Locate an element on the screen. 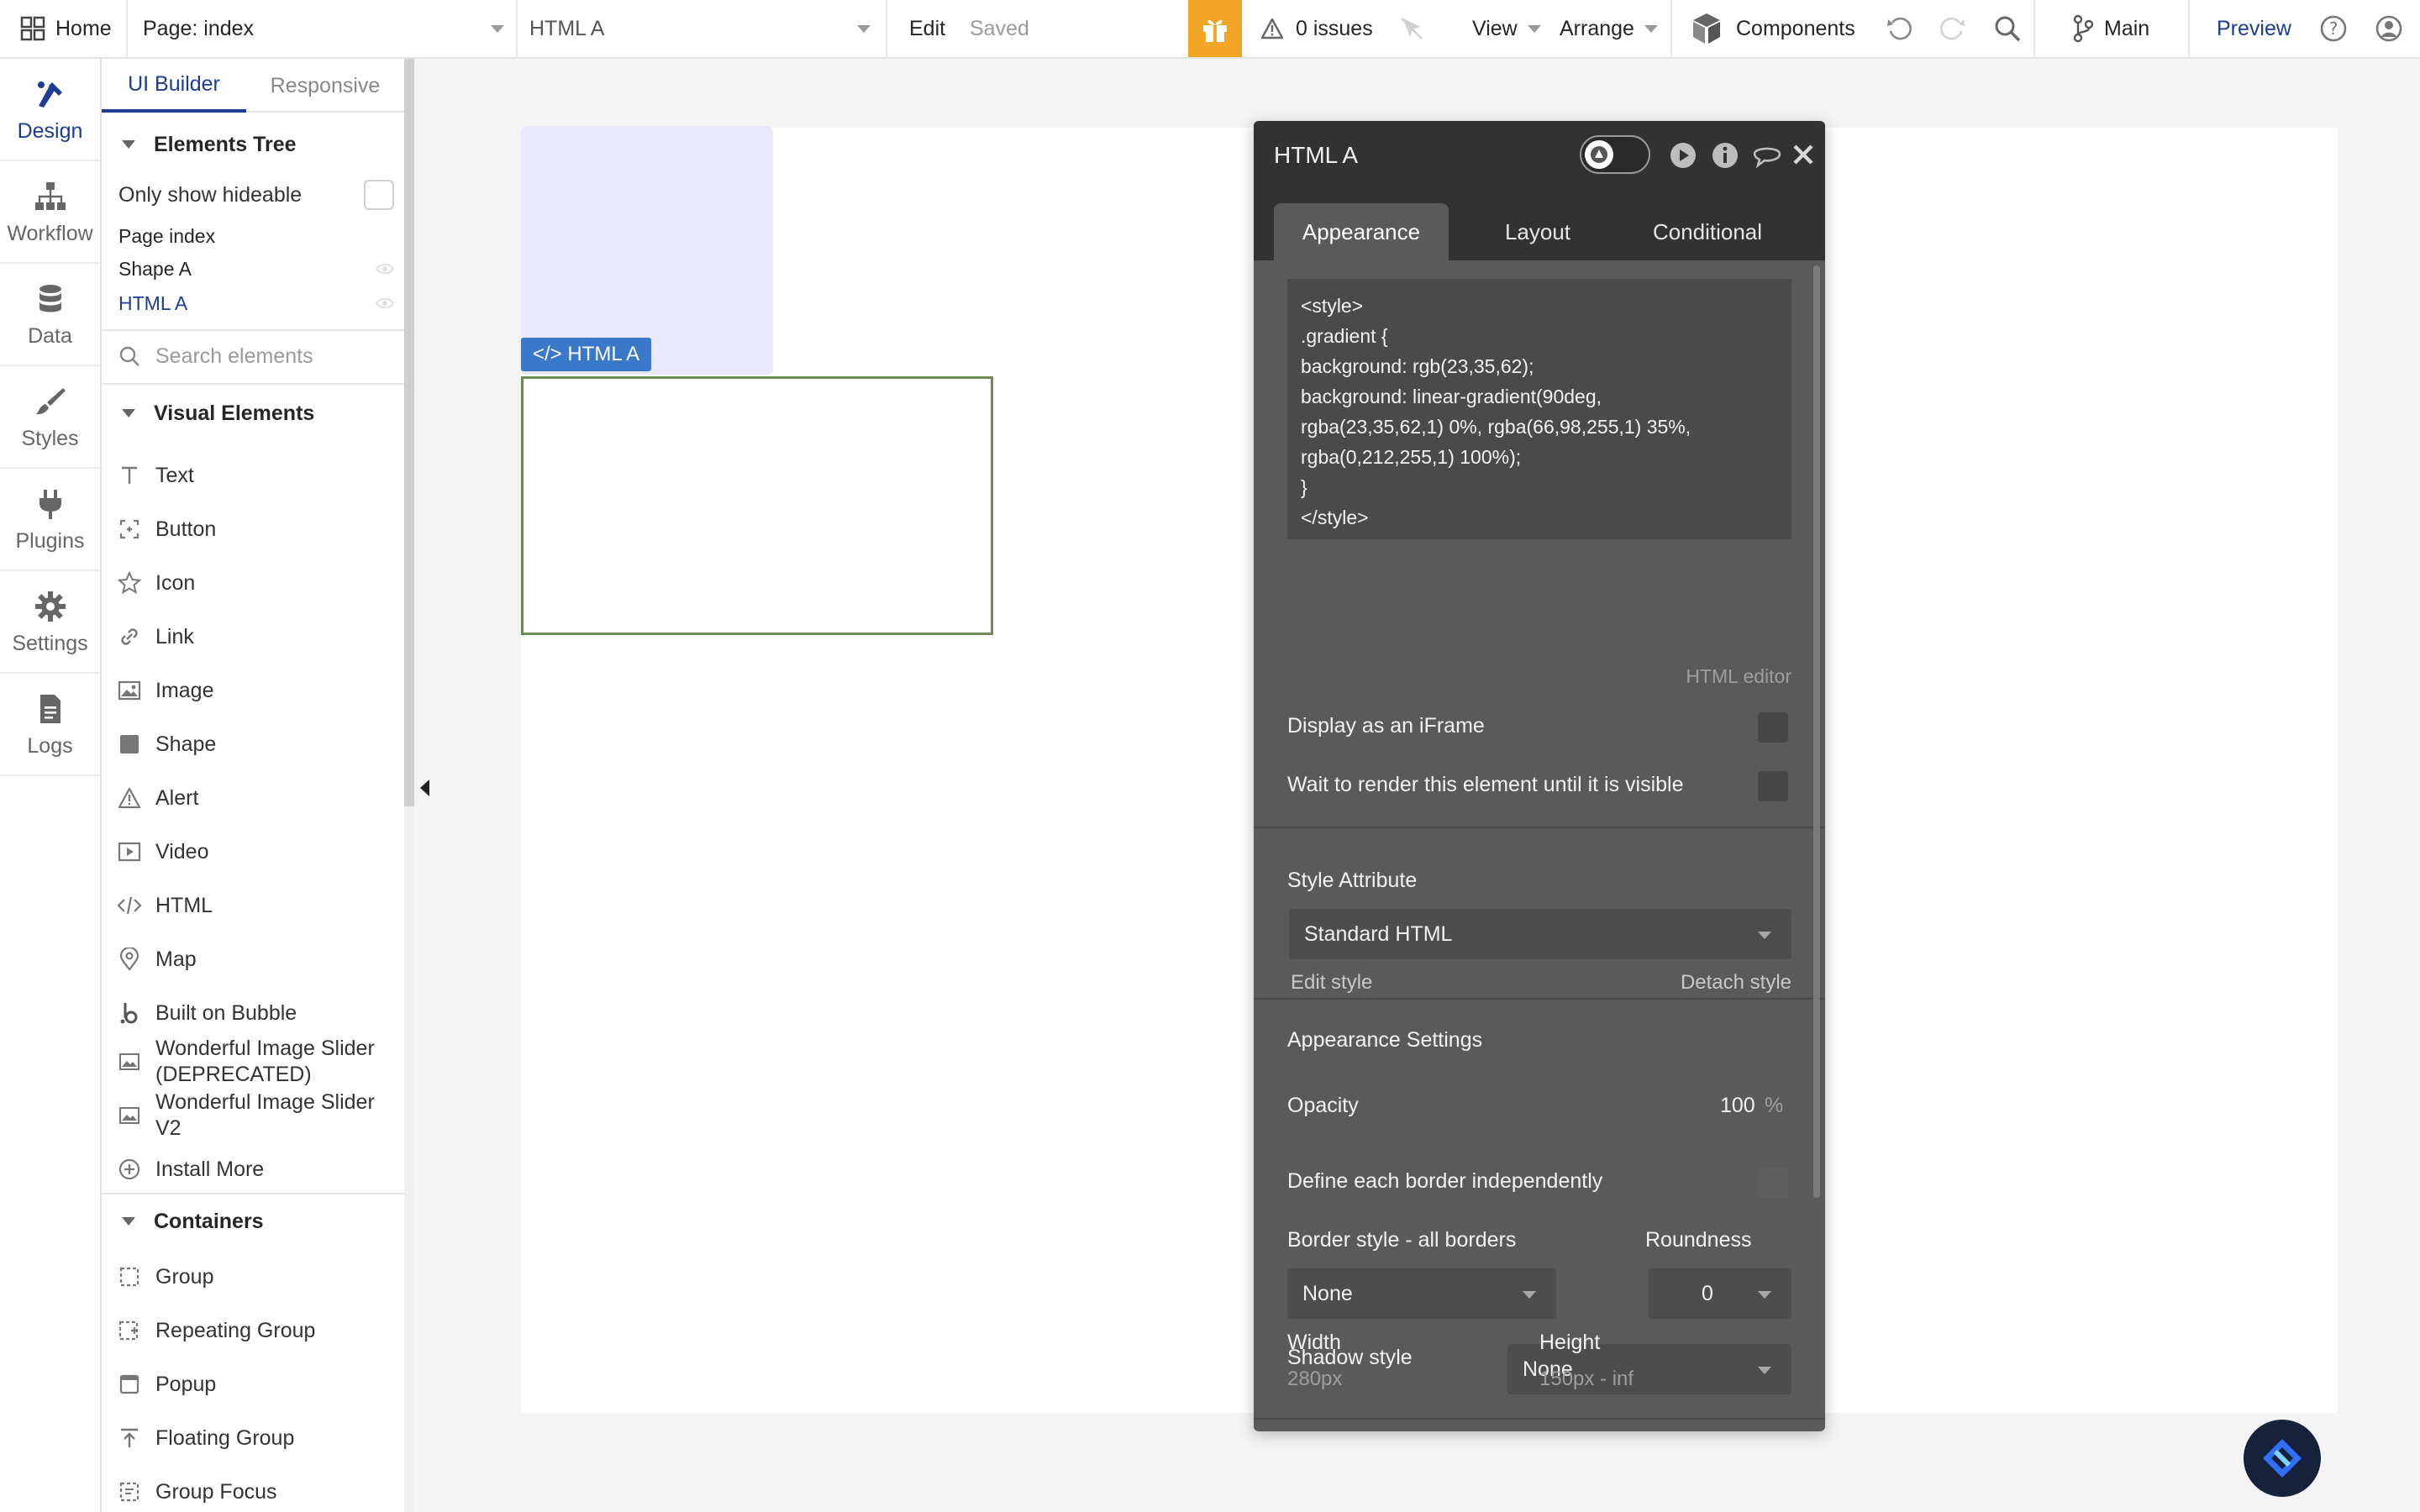  info-icon is located at coordinates (1725, 155).